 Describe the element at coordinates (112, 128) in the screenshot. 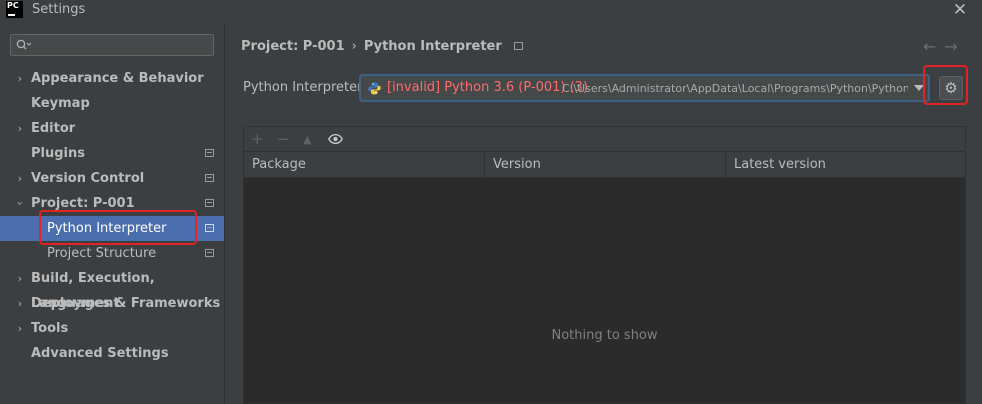

I see `sidebar-item-editor: › Editor` at that location.